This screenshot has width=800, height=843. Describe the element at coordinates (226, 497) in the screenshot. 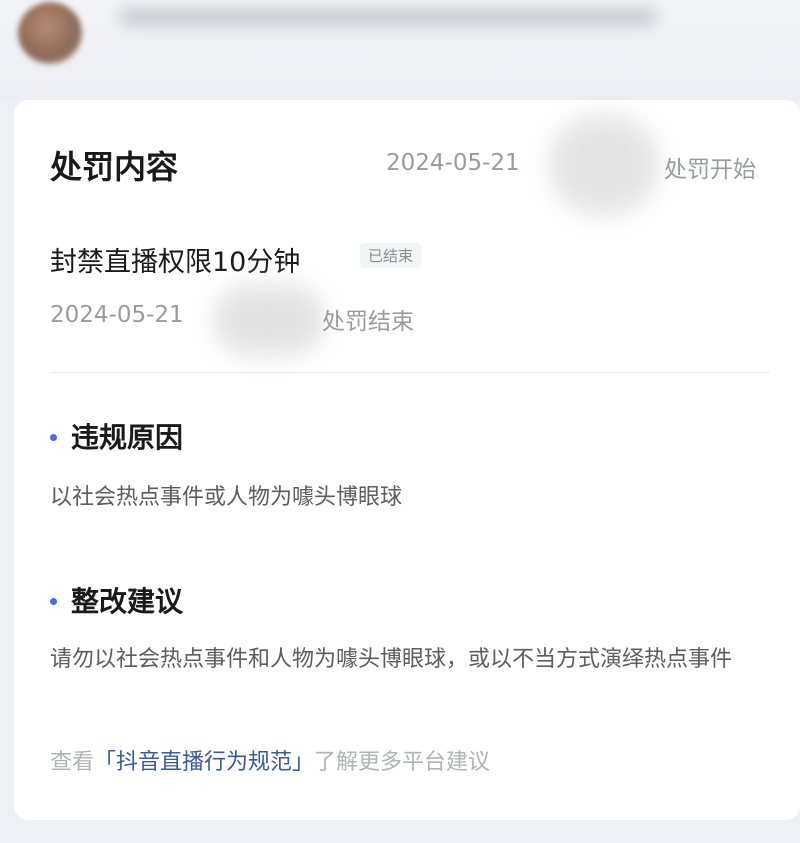

I see `violation-reason: 以社会热点事件或人物为噱头博眼球` at that location.